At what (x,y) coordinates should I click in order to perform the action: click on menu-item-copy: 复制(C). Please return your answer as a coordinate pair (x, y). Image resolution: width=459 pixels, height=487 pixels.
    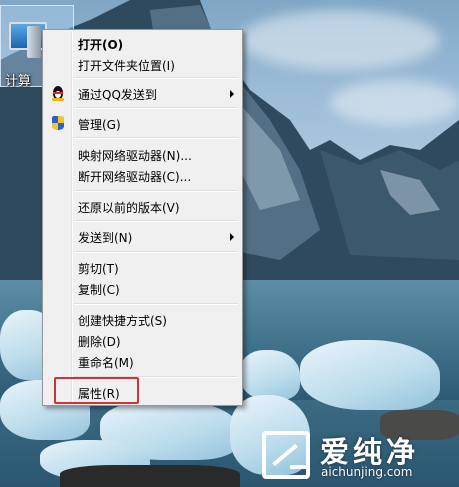
    Looking at the image, I should click on (142, 288).